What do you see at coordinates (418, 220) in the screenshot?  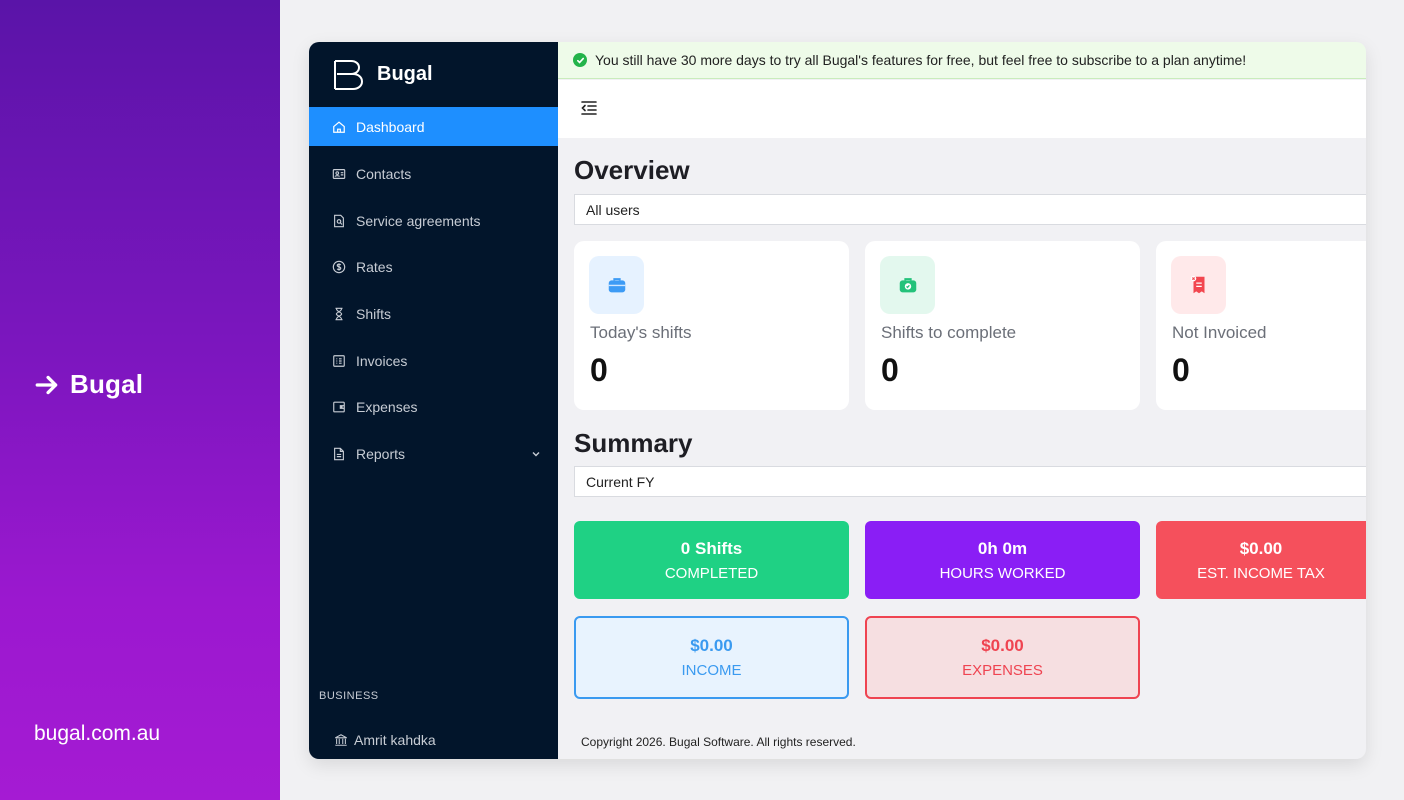 I see `sidebar-item-label: Service agreements` at bounding box center [418, 220].